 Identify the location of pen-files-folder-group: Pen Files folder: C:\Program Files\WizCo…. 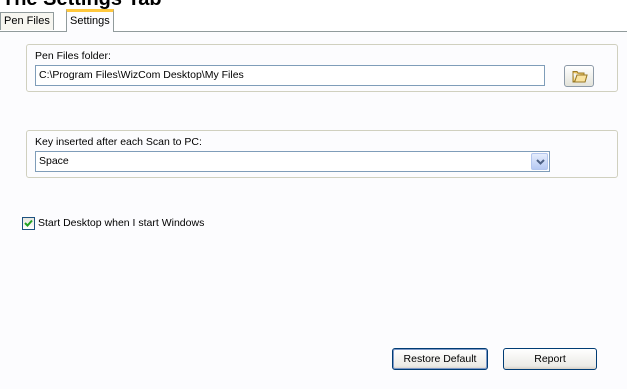
(322, 68).